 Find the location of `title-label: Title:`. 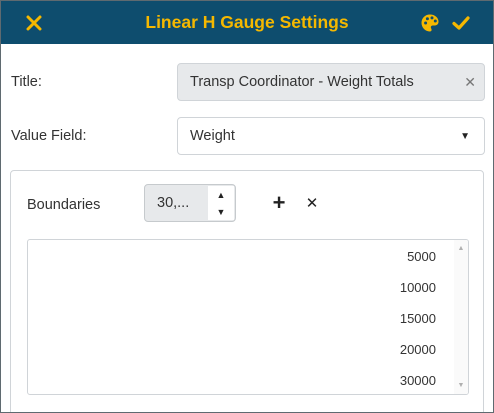

title-label: Title: is located at coordinates (26, 82).